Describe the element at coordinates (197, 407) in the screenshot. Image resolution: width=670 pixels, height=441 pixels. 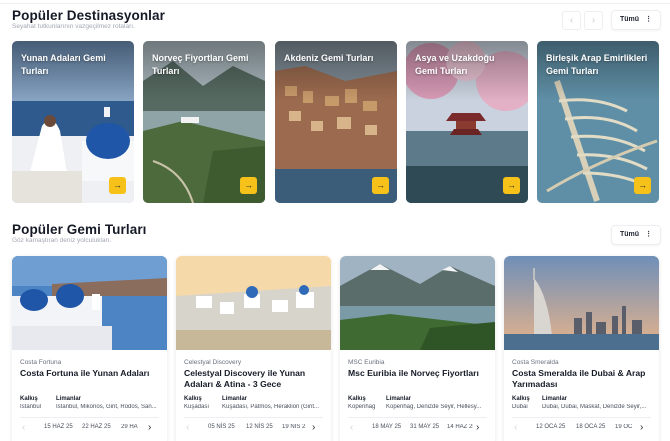
I see `departure-value: Kuşadası` at that location.